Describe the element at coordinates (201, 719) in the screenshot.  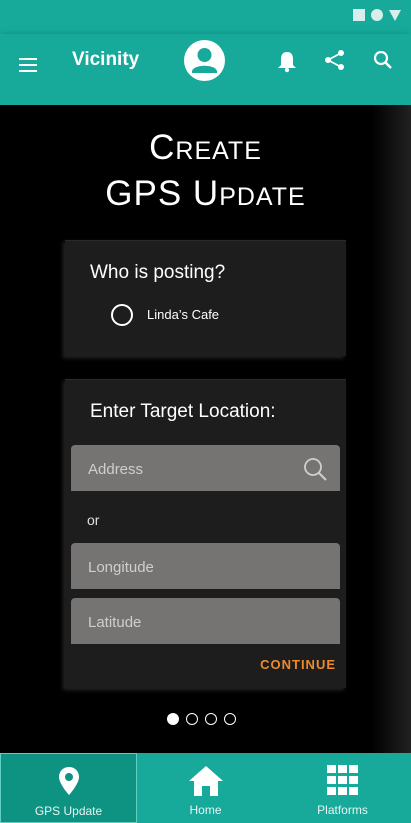
I see `page-indicator` at that location.